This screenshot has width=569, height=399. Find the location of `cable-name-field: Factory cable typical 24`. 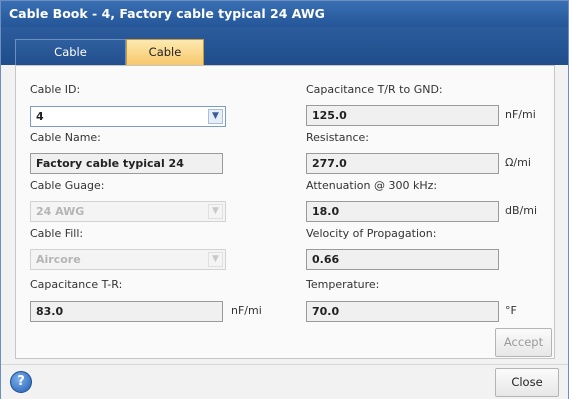

cable-name-field: Factory cable typical 24 is located at coordinates (126, 163).